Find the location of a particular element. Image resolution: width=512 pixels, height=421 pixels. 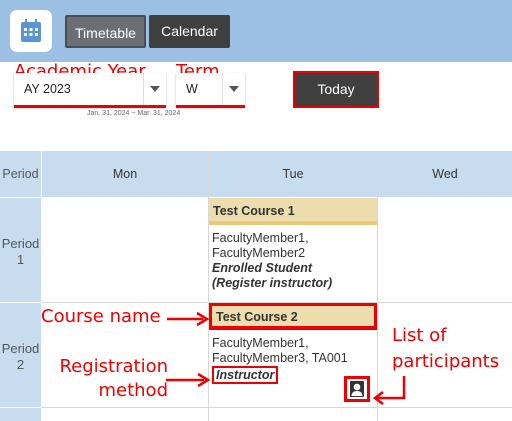

term-highlight is located at coordinates (210, 106).